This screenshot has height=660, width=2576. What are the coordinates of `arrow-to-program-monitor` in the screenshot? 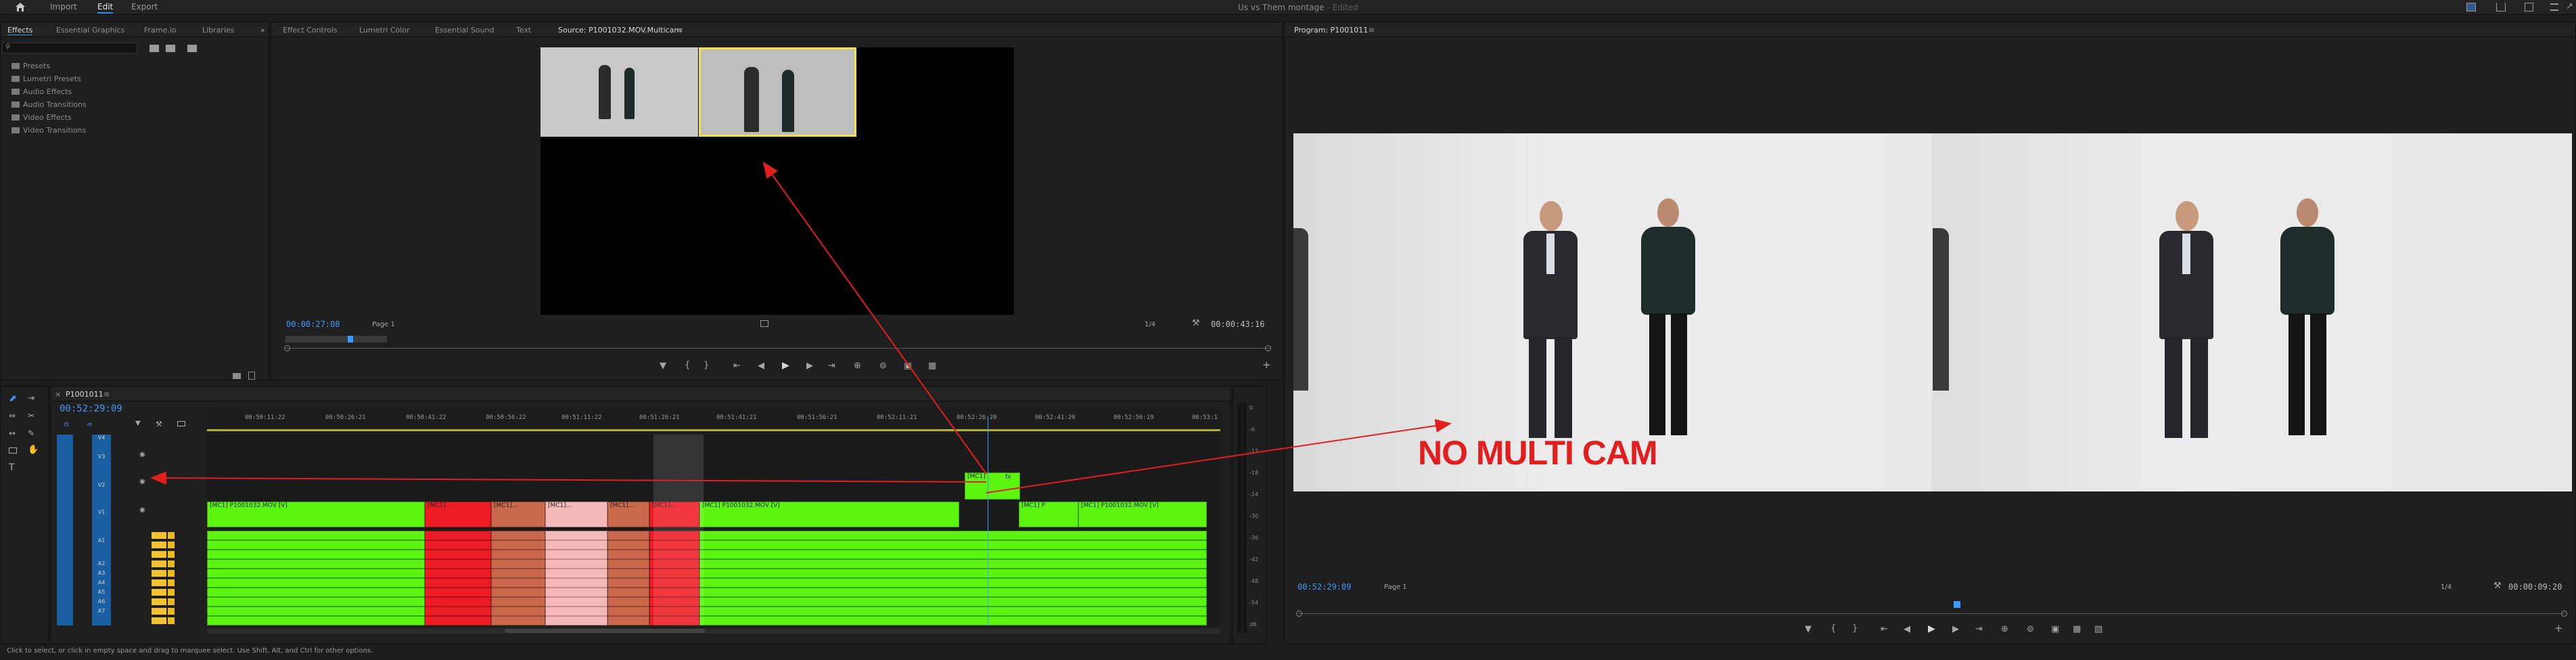 It's located at (1219, 456).